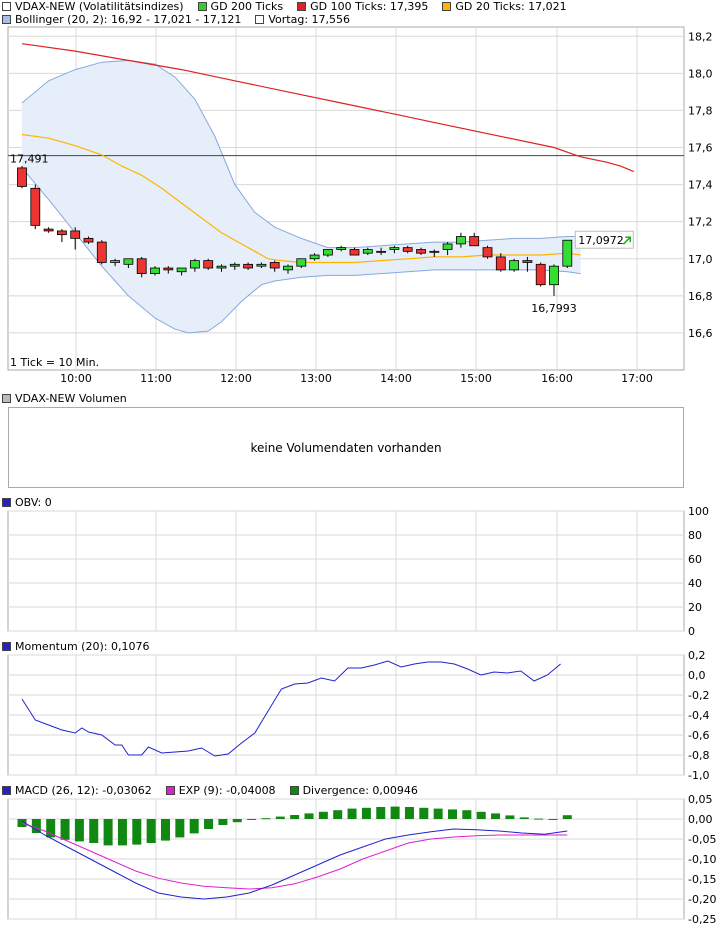  What do you see at coordinates (396, 378) in the screenshot?
I see `x-tick-label: 14:00` at bounding box center [396, 378].